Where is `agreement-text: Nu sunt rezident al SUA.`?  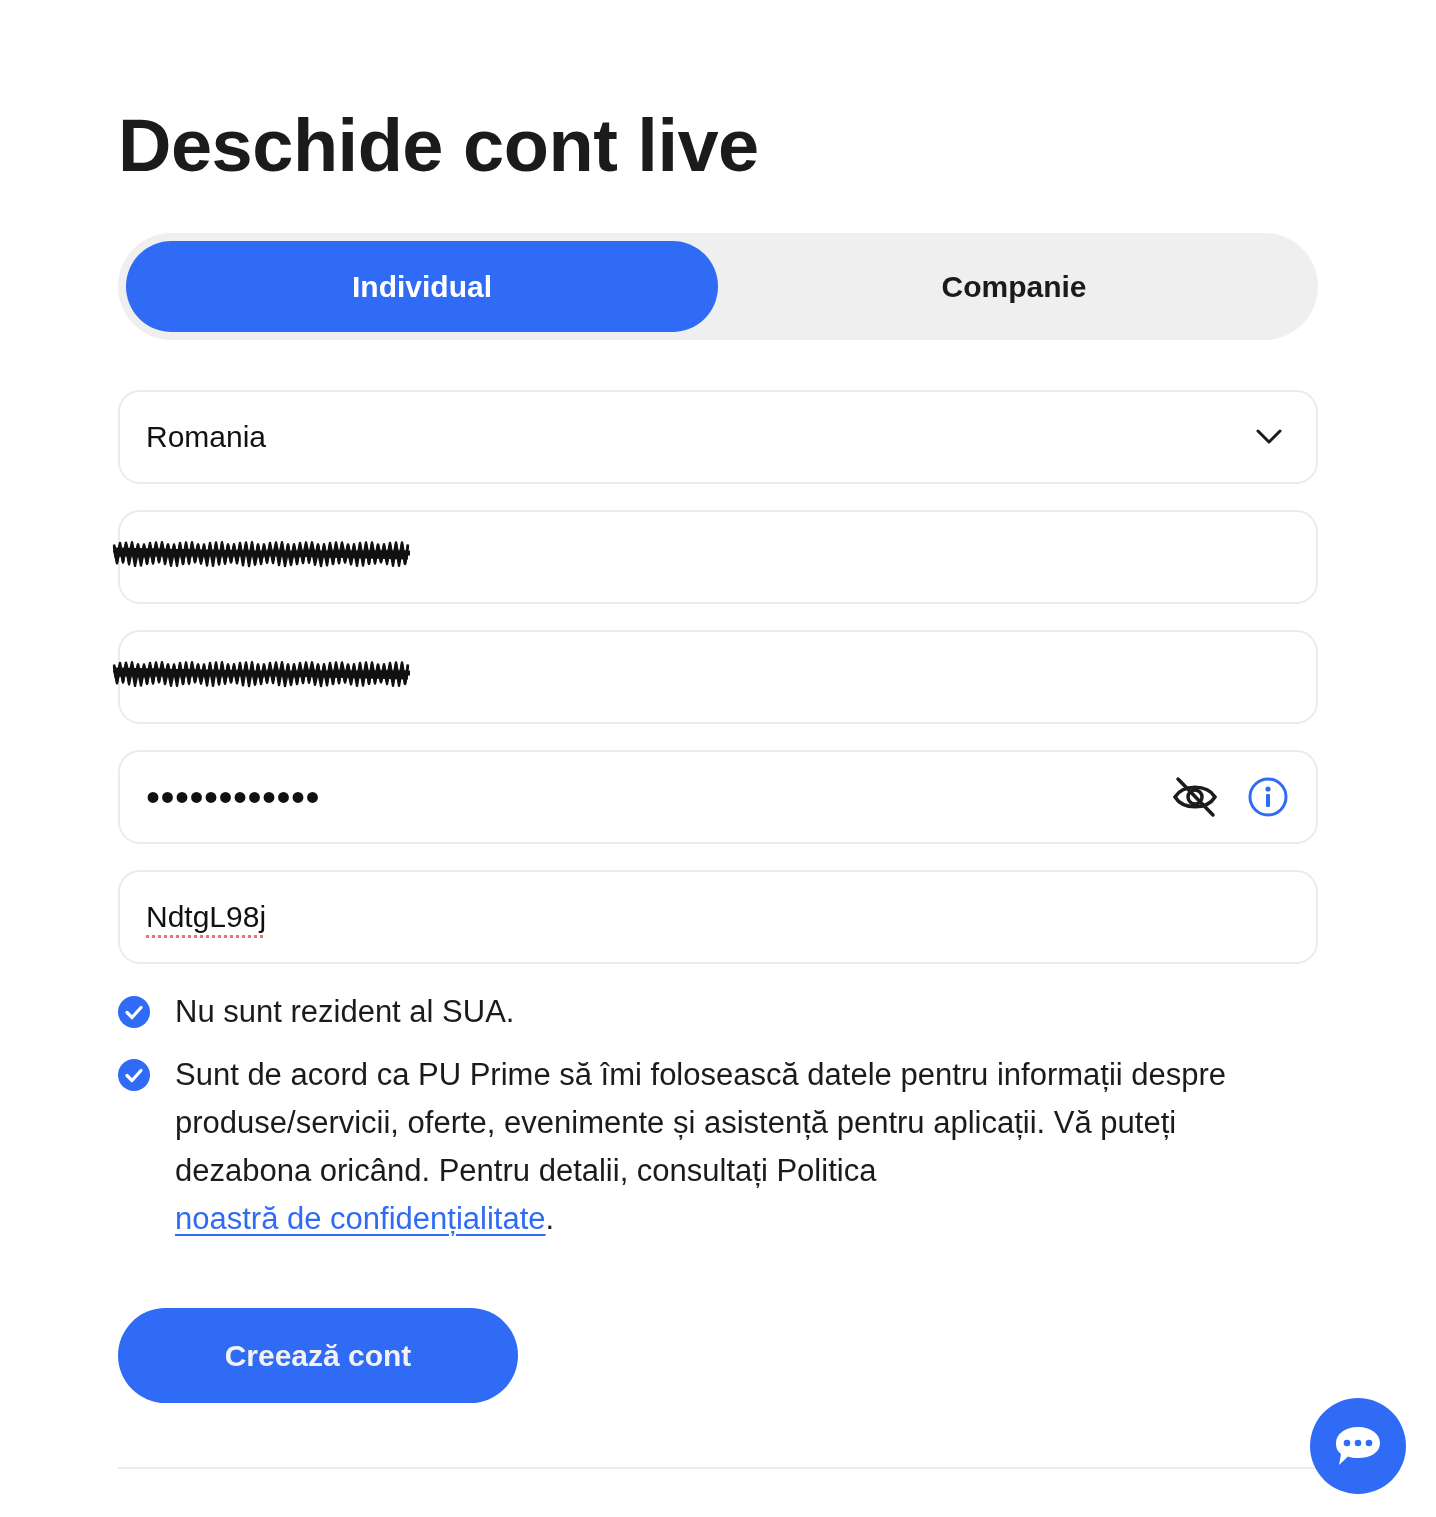 agreement-text: Nu sunt rezident al SUA. is located at coordinates (345, 1012).